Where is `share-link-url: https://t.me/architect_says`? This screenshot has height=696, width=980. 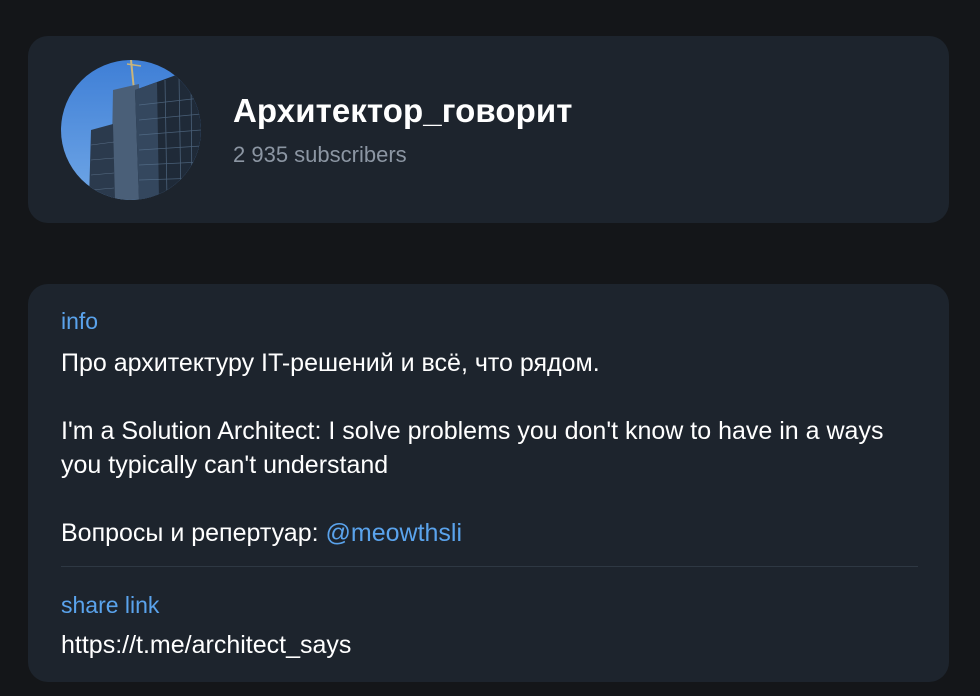 share-link-url: https://t.me/architect_says is located at coordinates (206, 645).